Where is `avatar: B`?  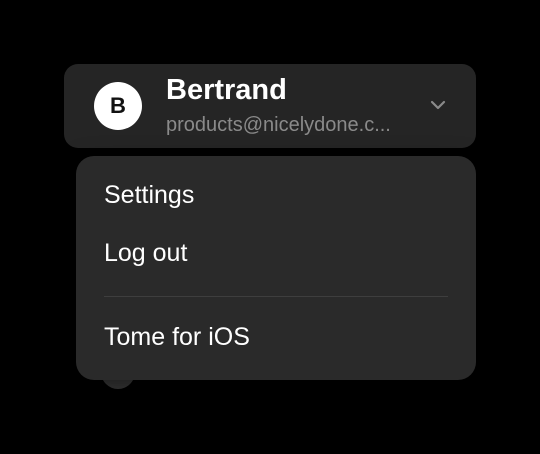 avatar: B is located at coordinates (118, 106).